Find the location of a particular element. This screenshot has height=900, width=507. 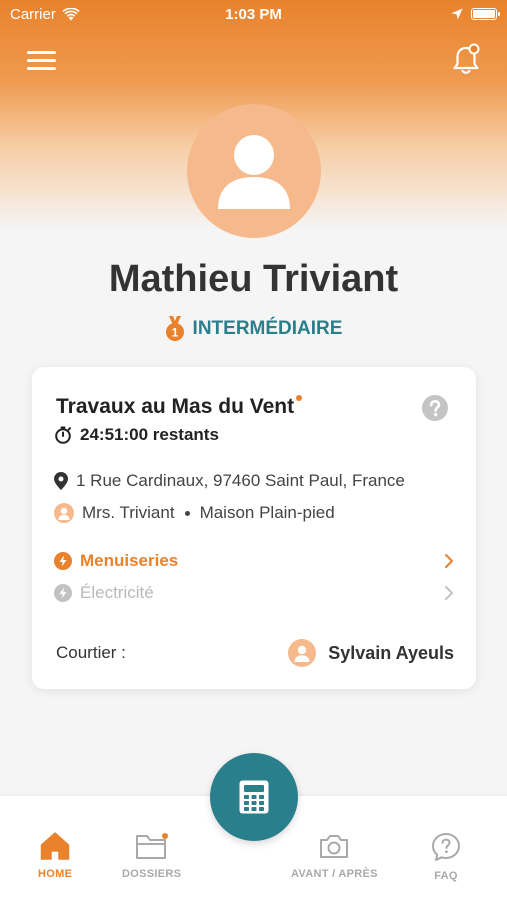

bell-icon is located at coordinates (466, 58).